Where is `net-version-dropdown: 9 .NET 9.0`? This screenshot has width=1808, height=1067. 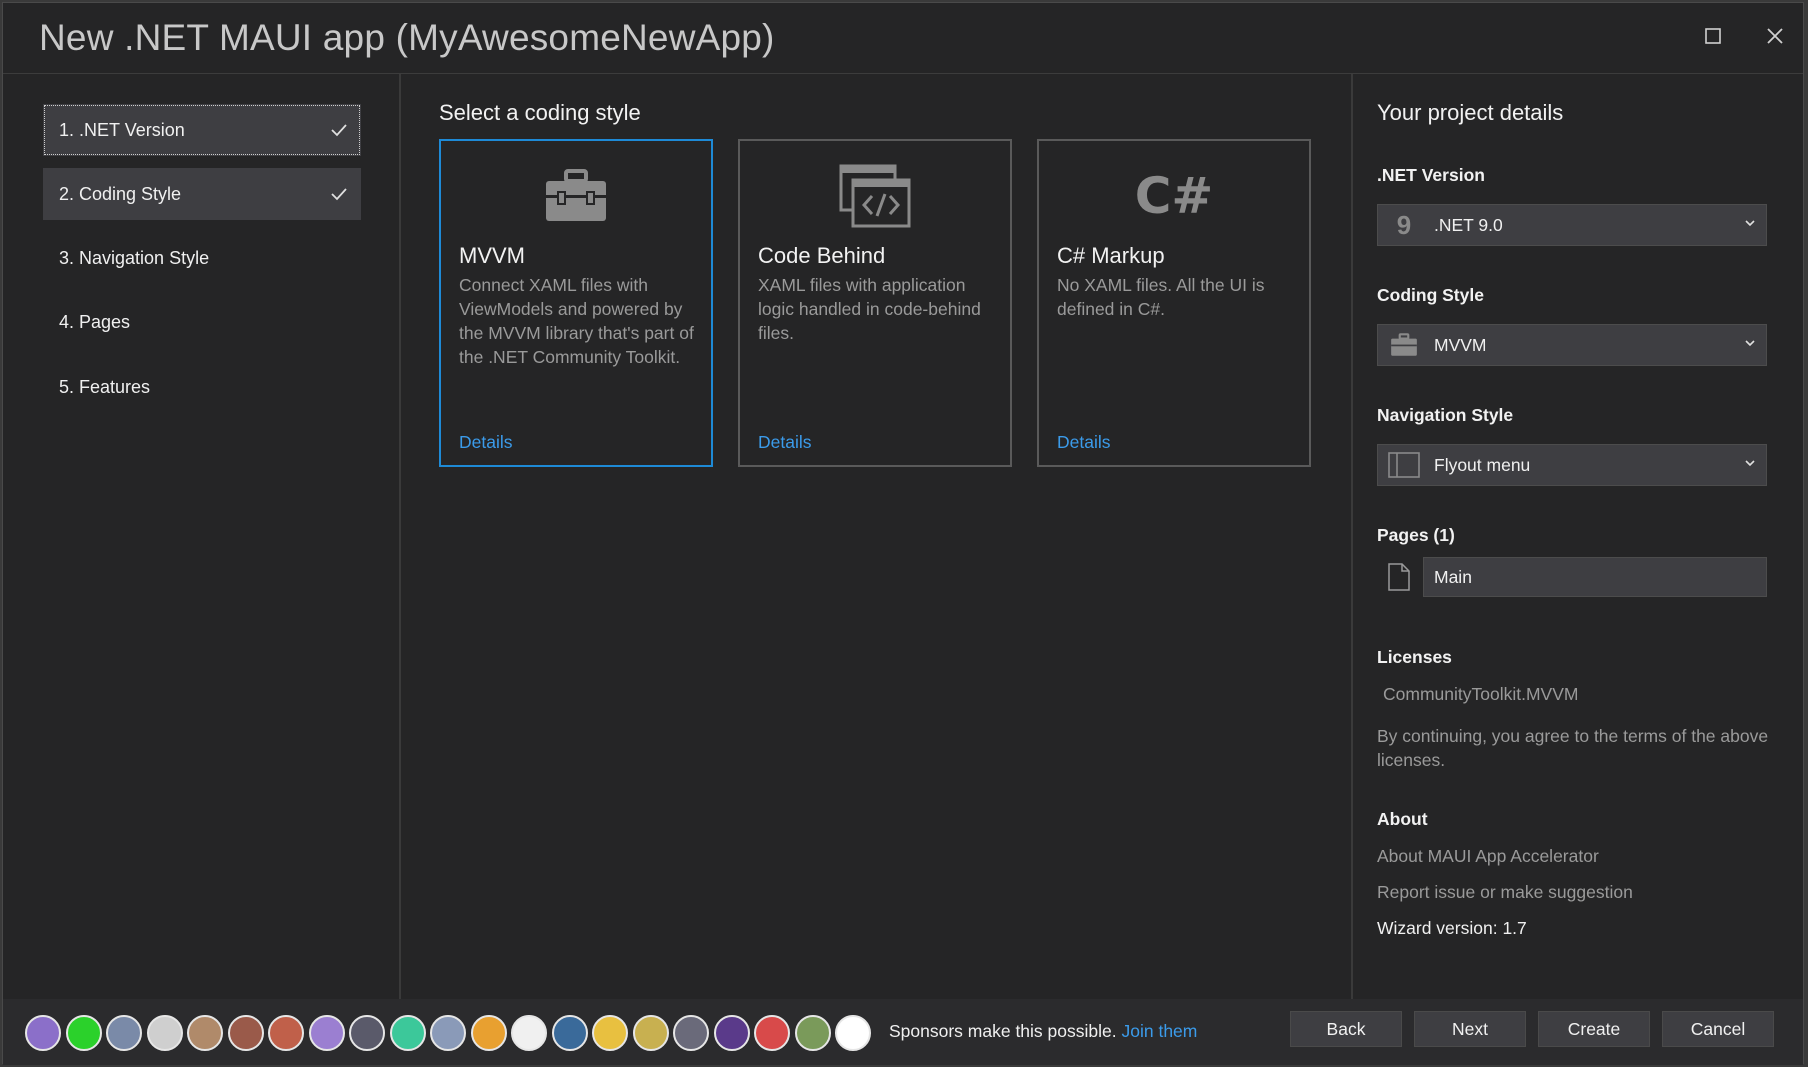 net-version-dropdown: 9 .NET 9.0 is located at coordinates (1572, 225).